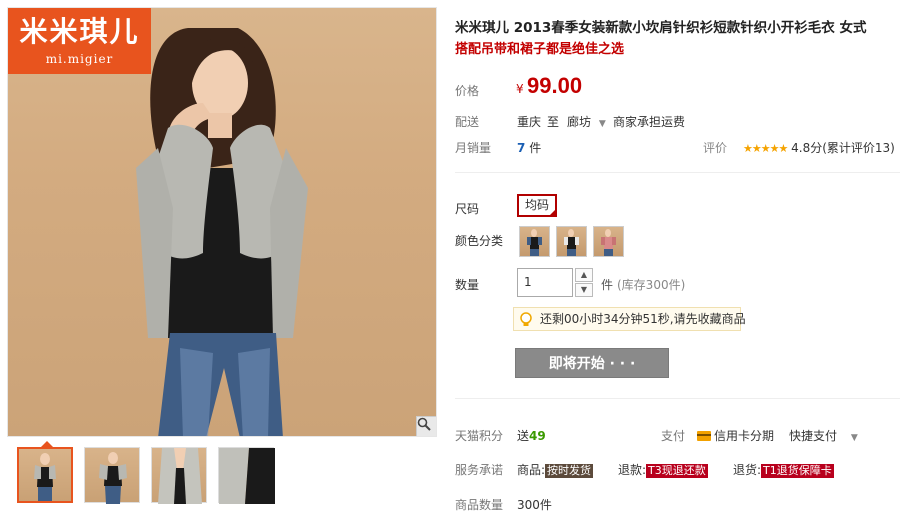 The image size is (900, 514). I want to click on promise-goods-prefix: 商品:, so click(531, 470).